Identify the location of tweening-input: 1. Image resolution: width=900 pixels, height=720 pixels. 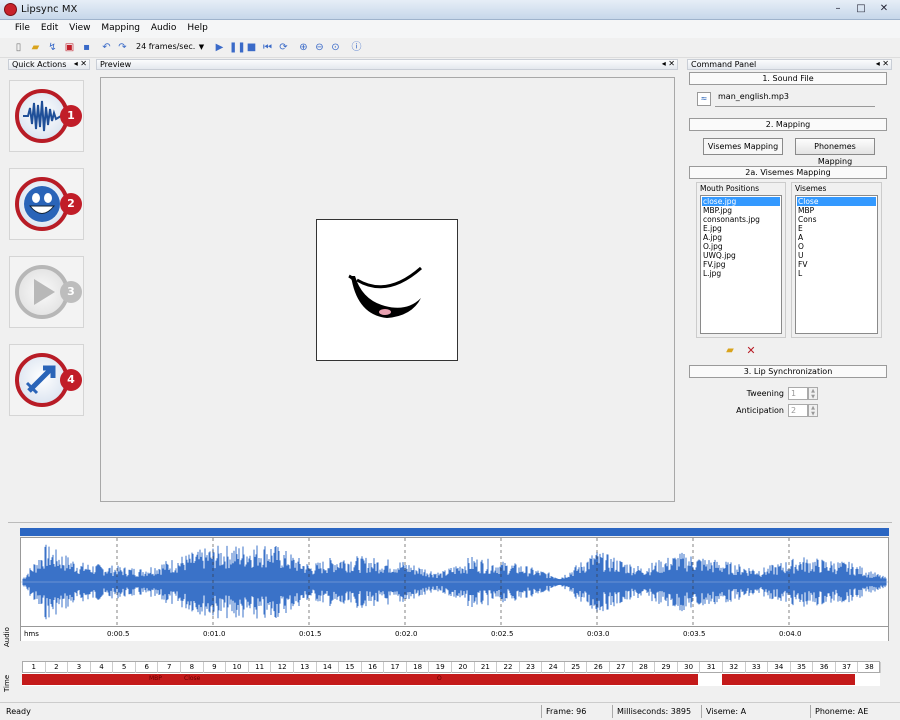
(798, 393).